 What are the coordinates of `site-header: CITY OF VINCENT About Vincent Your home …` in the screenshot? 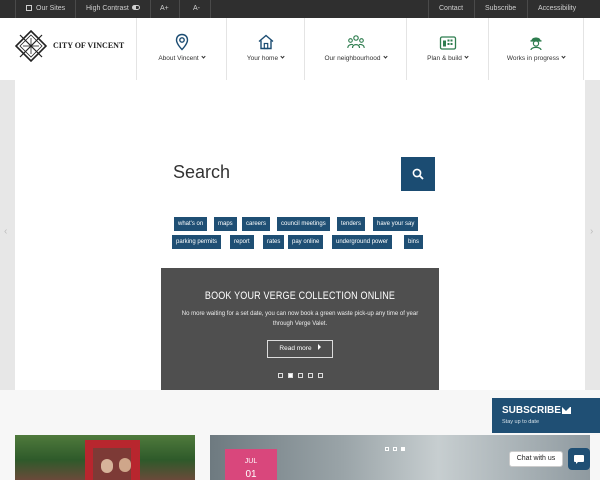 It's located at (300, 49).